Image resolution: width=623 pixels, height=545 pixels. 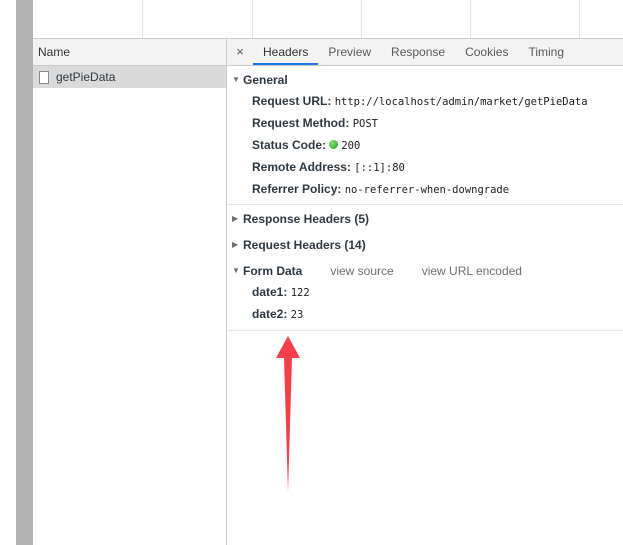 I want to click on referrer-policy-label: Referrer Policy:, so click(x=297, y=189).